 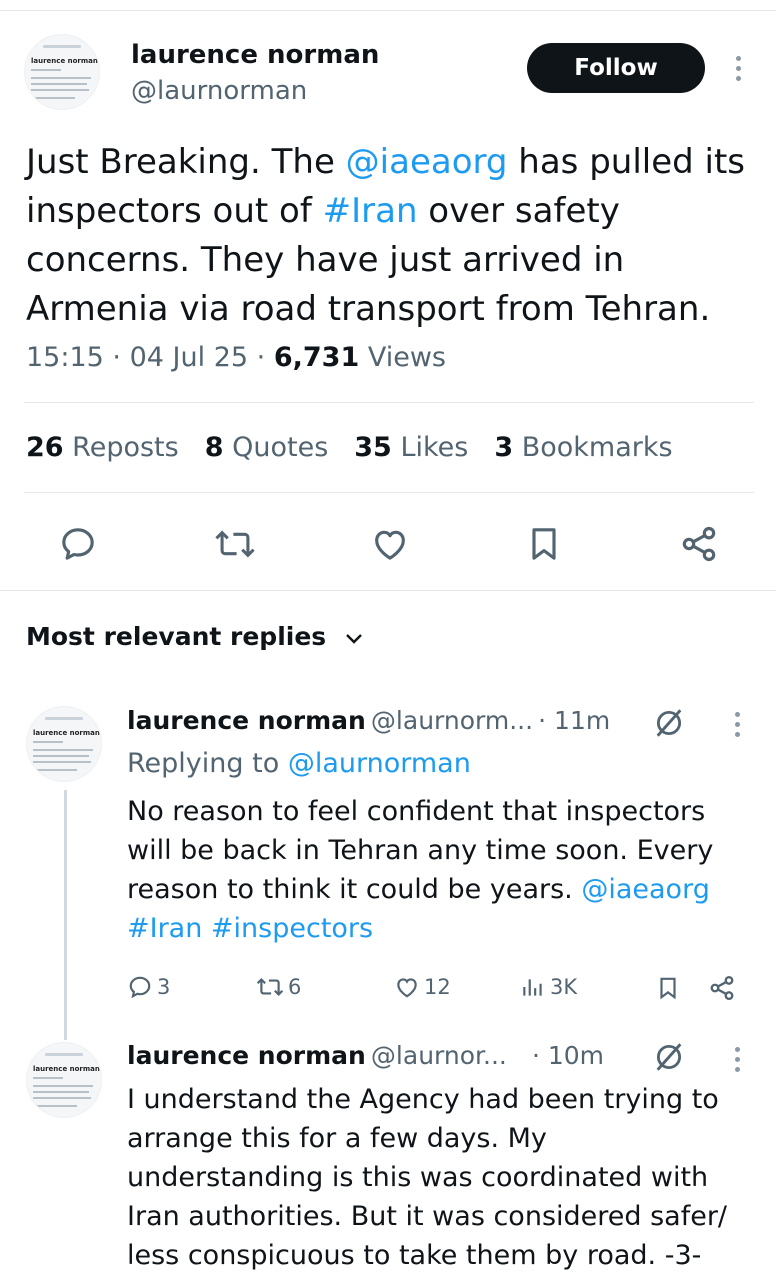 What do you see at coordinates (373, 447) in the screenshot?
I see `stat-count: 35` at bounding box center [373, 447].